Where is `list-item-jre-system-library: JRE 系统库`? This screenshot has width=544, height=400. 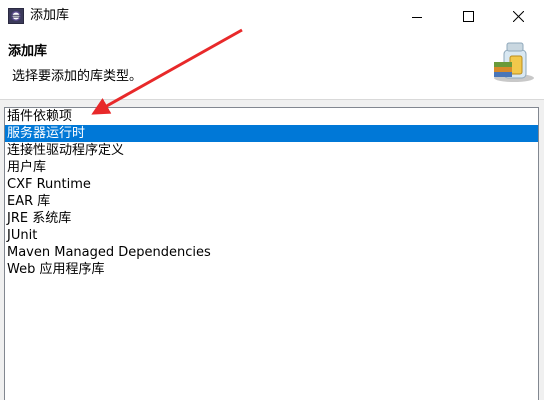 list-item-jre-system-library: JRE 系统库 is located at coordinates (271, 218).